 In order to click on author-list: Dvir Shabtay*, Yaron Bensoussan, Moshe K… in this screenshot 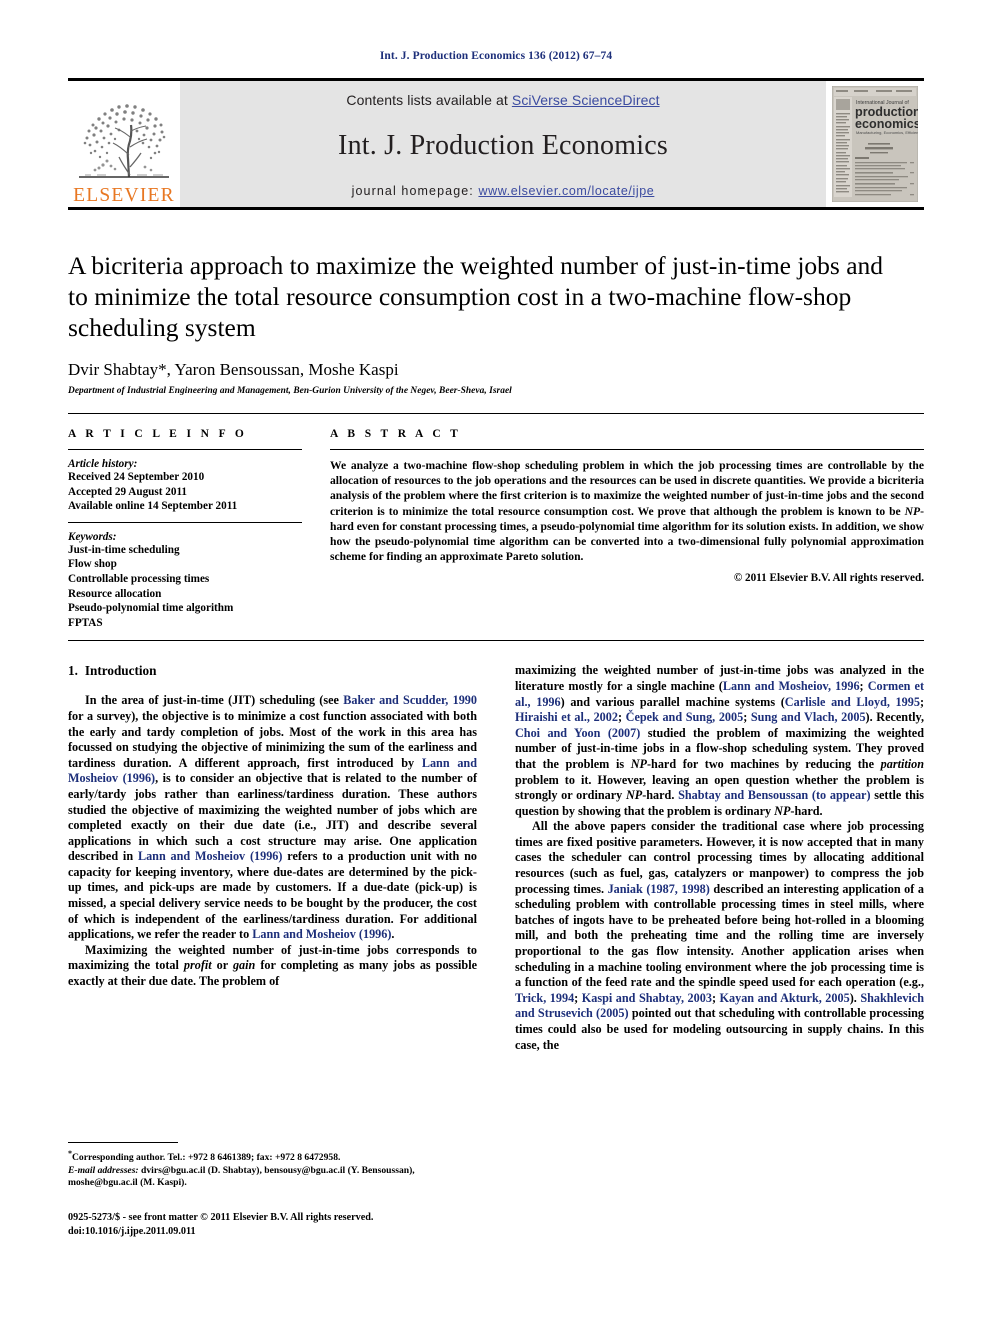, I will do `click(233, 369)`.